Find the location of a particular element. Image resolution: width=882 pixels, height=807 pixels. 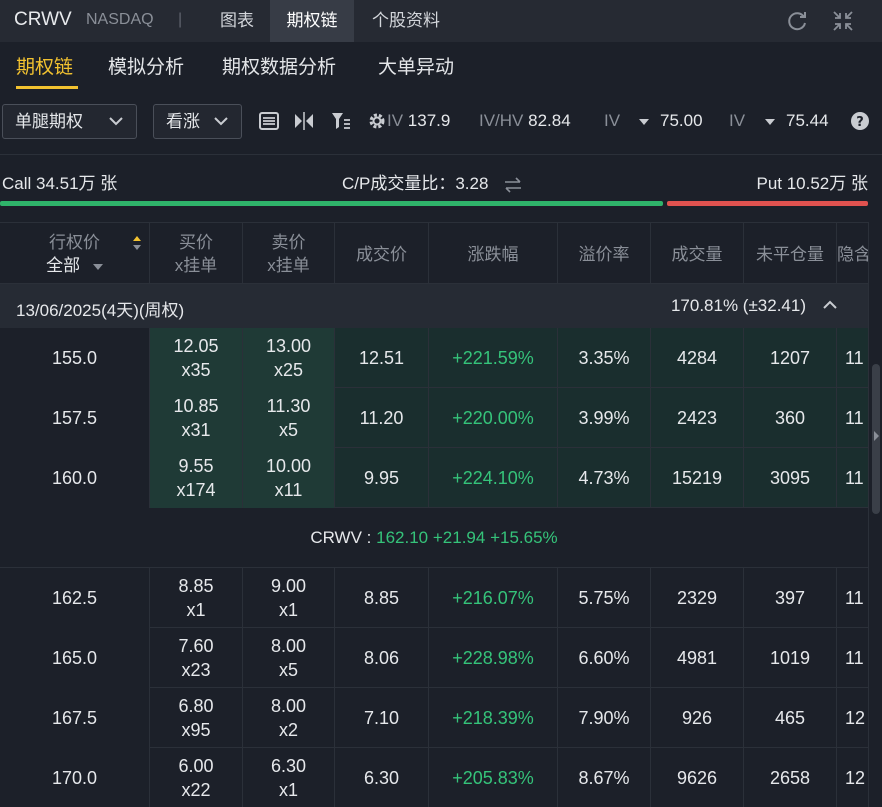

strike-filter: 全部 is located at coordinates (74, 265).